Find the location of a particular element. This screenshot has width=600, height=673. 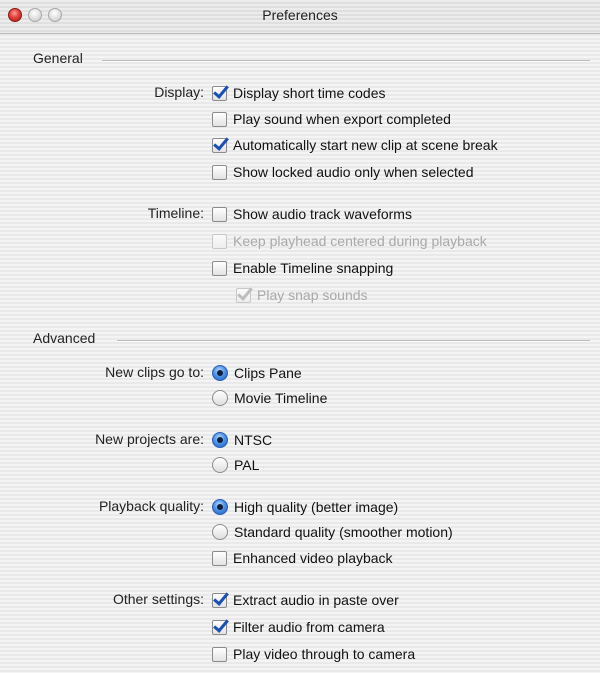

movie-timeline-radio is located at coordinates (220, 398).